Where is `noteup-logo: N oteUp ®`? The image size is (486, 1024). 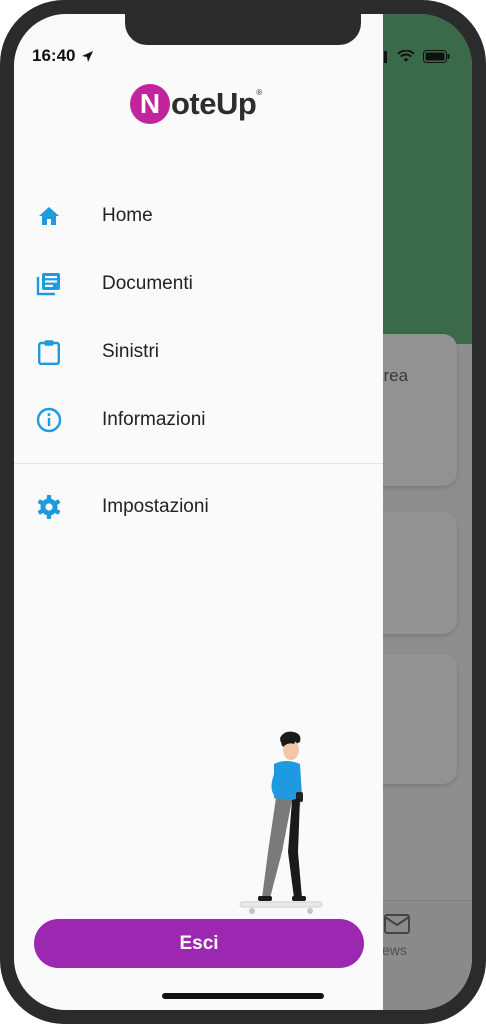 noteup-logo: N oteUp ® is located at coordinates (196, 104).